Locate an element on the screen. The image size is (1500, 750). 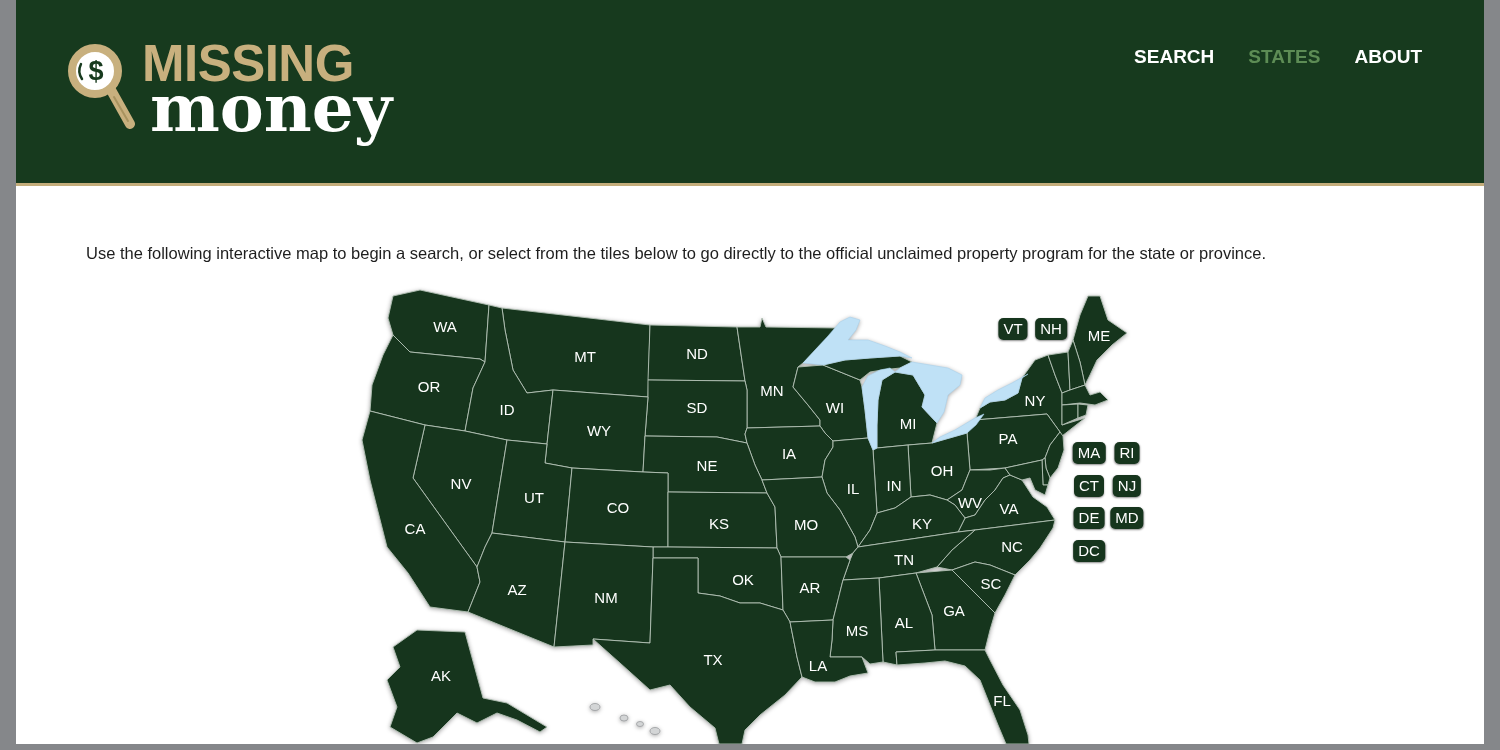
state-region: AL is located at coordinates (907, 619).